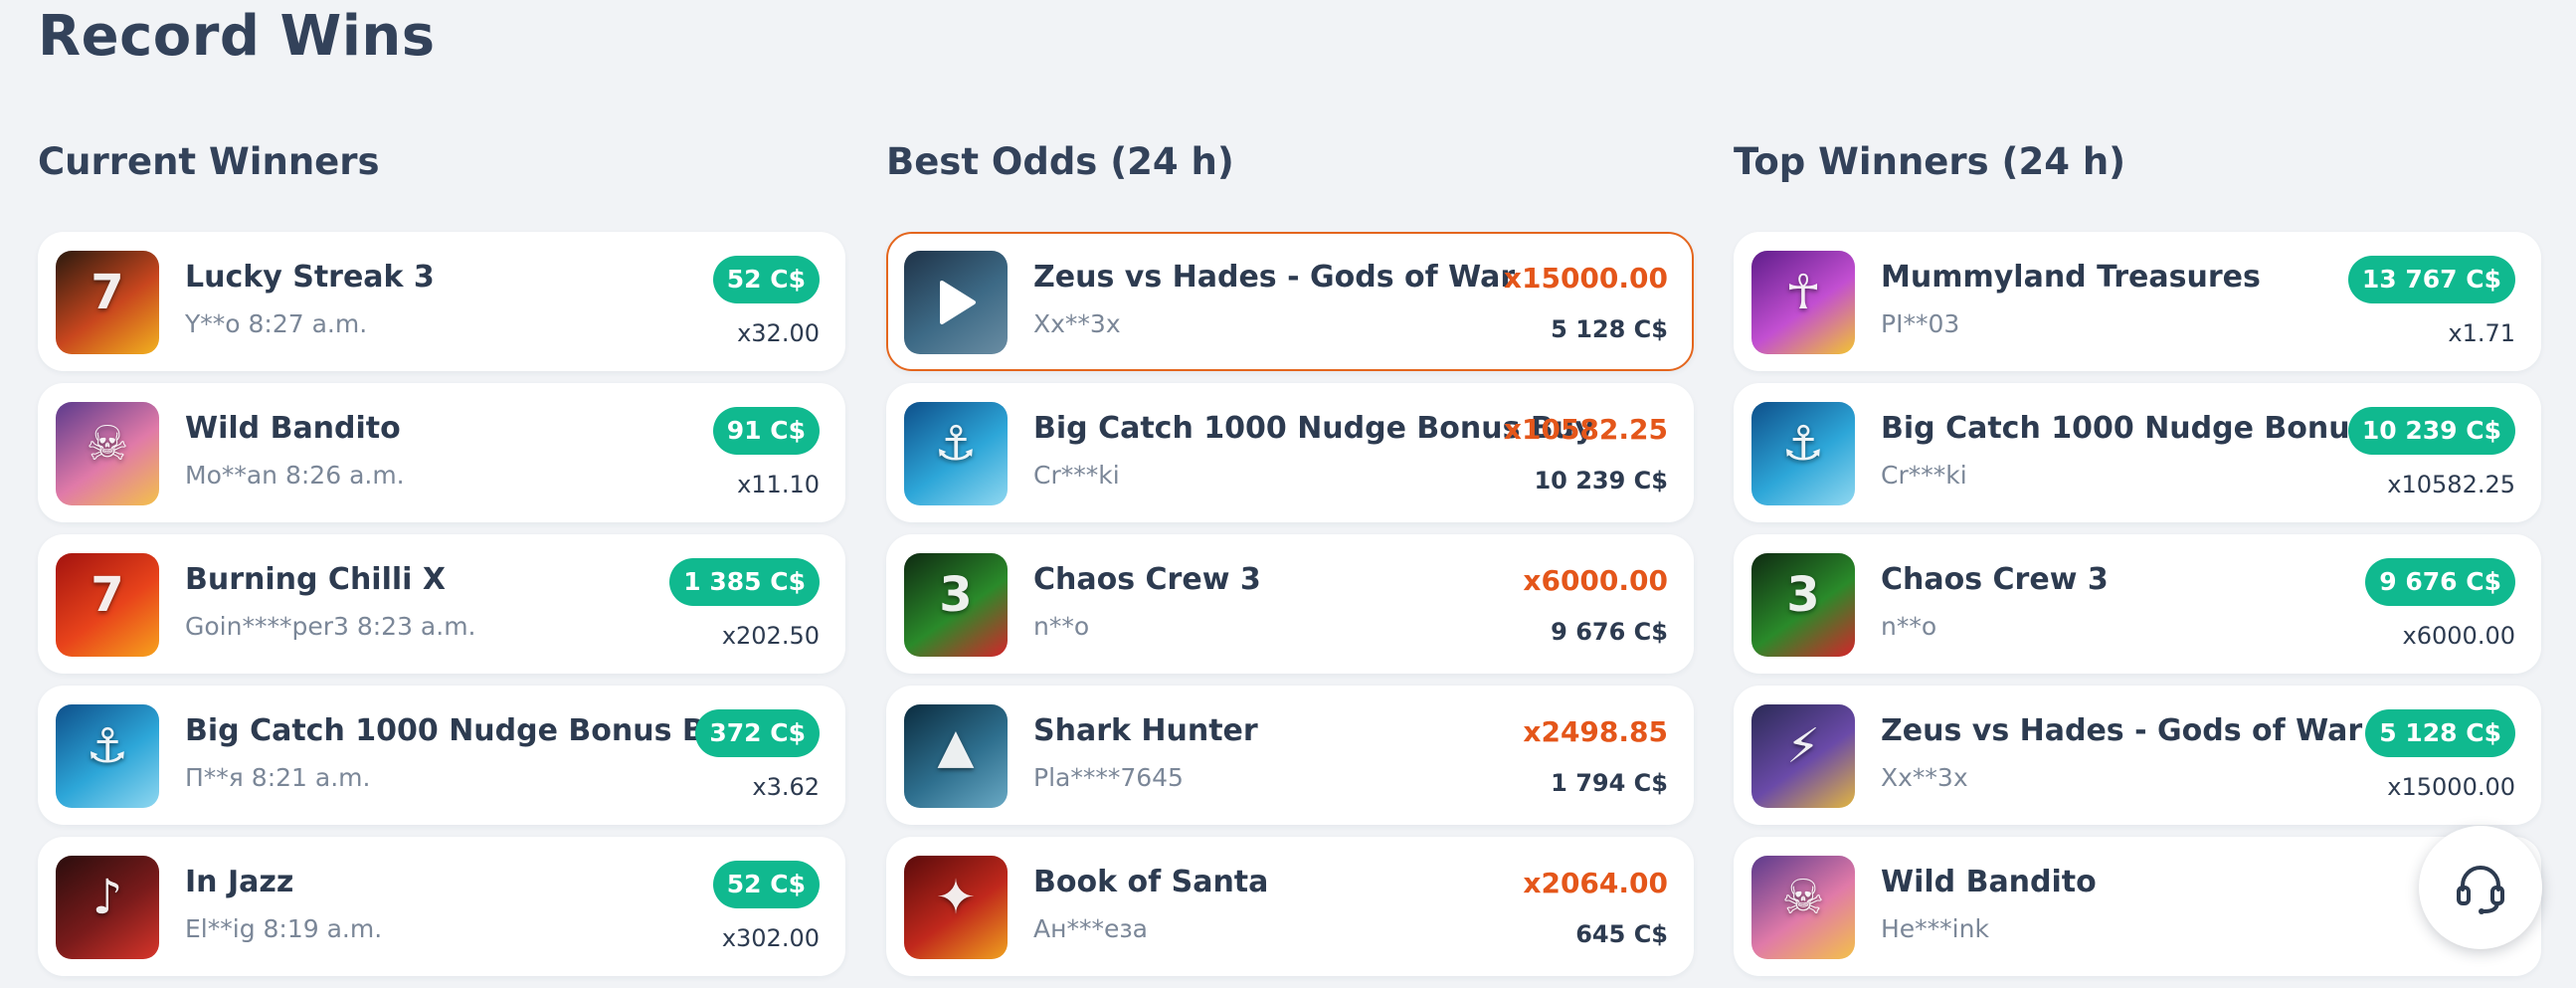 The image size is (2576, 988). Describe the element at coordinates (2071, 277) in the screenshot. I see `game-name: Mummyland Treasures` at that location.